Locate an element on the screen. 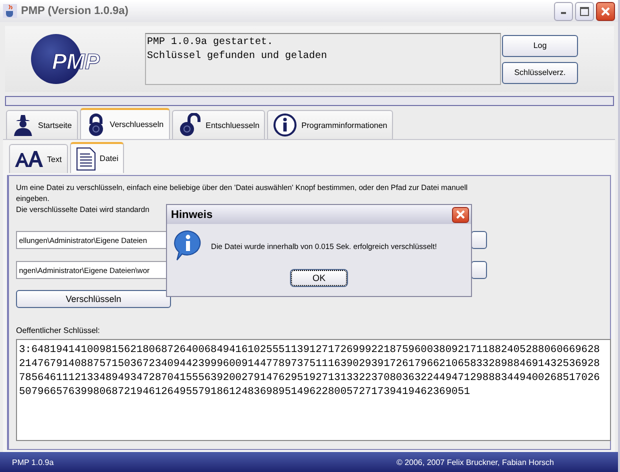  document-icon is located at coordinates (86, 158).